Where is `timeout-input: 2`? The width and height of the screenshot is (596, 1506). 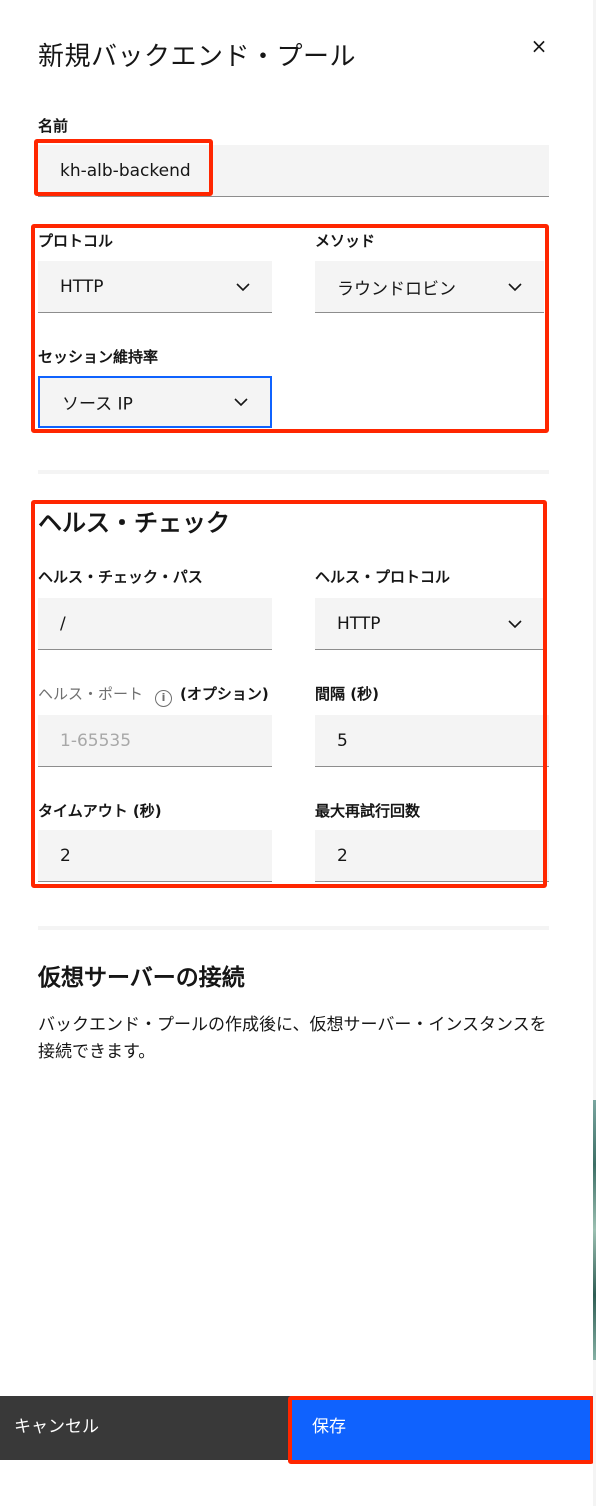
timeout-input: 2 is located at coordinates (155, 856).